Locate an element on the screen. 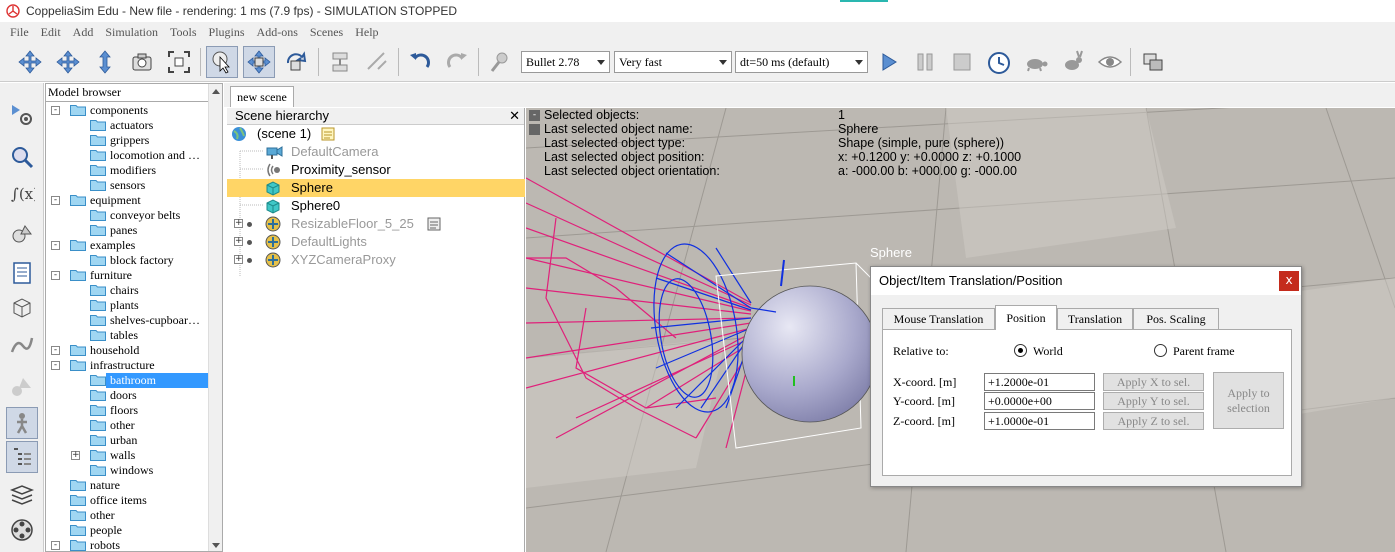 This screenshot has width=1395, height=552. model-browser-toggle-button is located at coordinates (22, 423).